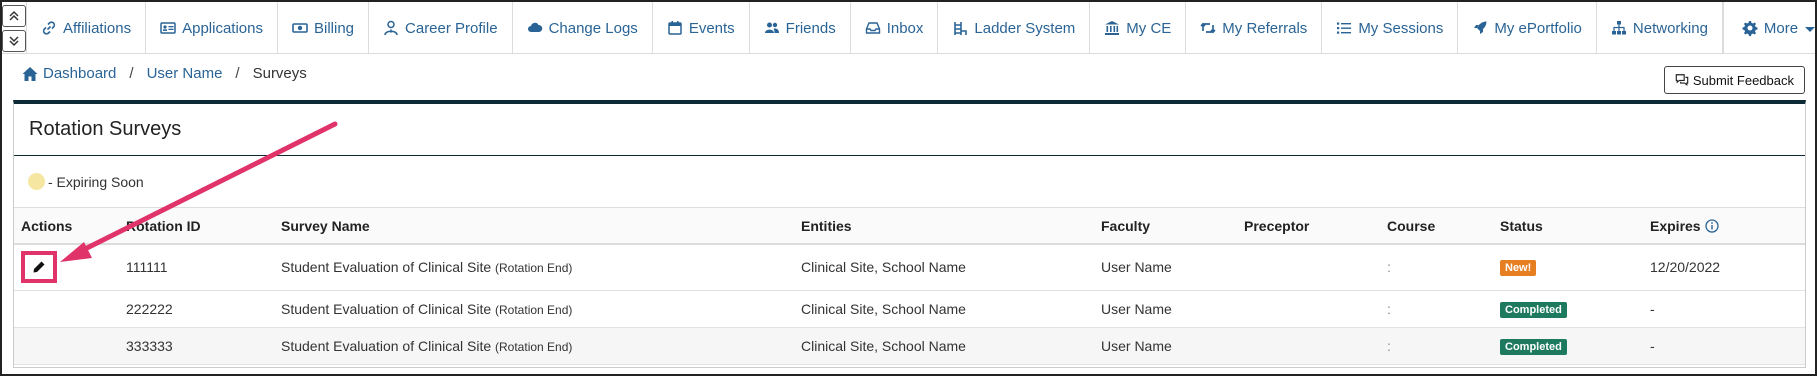 Image resolution: width=1817 pixels, height=376 pixels. What do you see at coordinates (1208, 28) in the screenshot?
I see `retweet-icon` at bounding box center [1208, 28].